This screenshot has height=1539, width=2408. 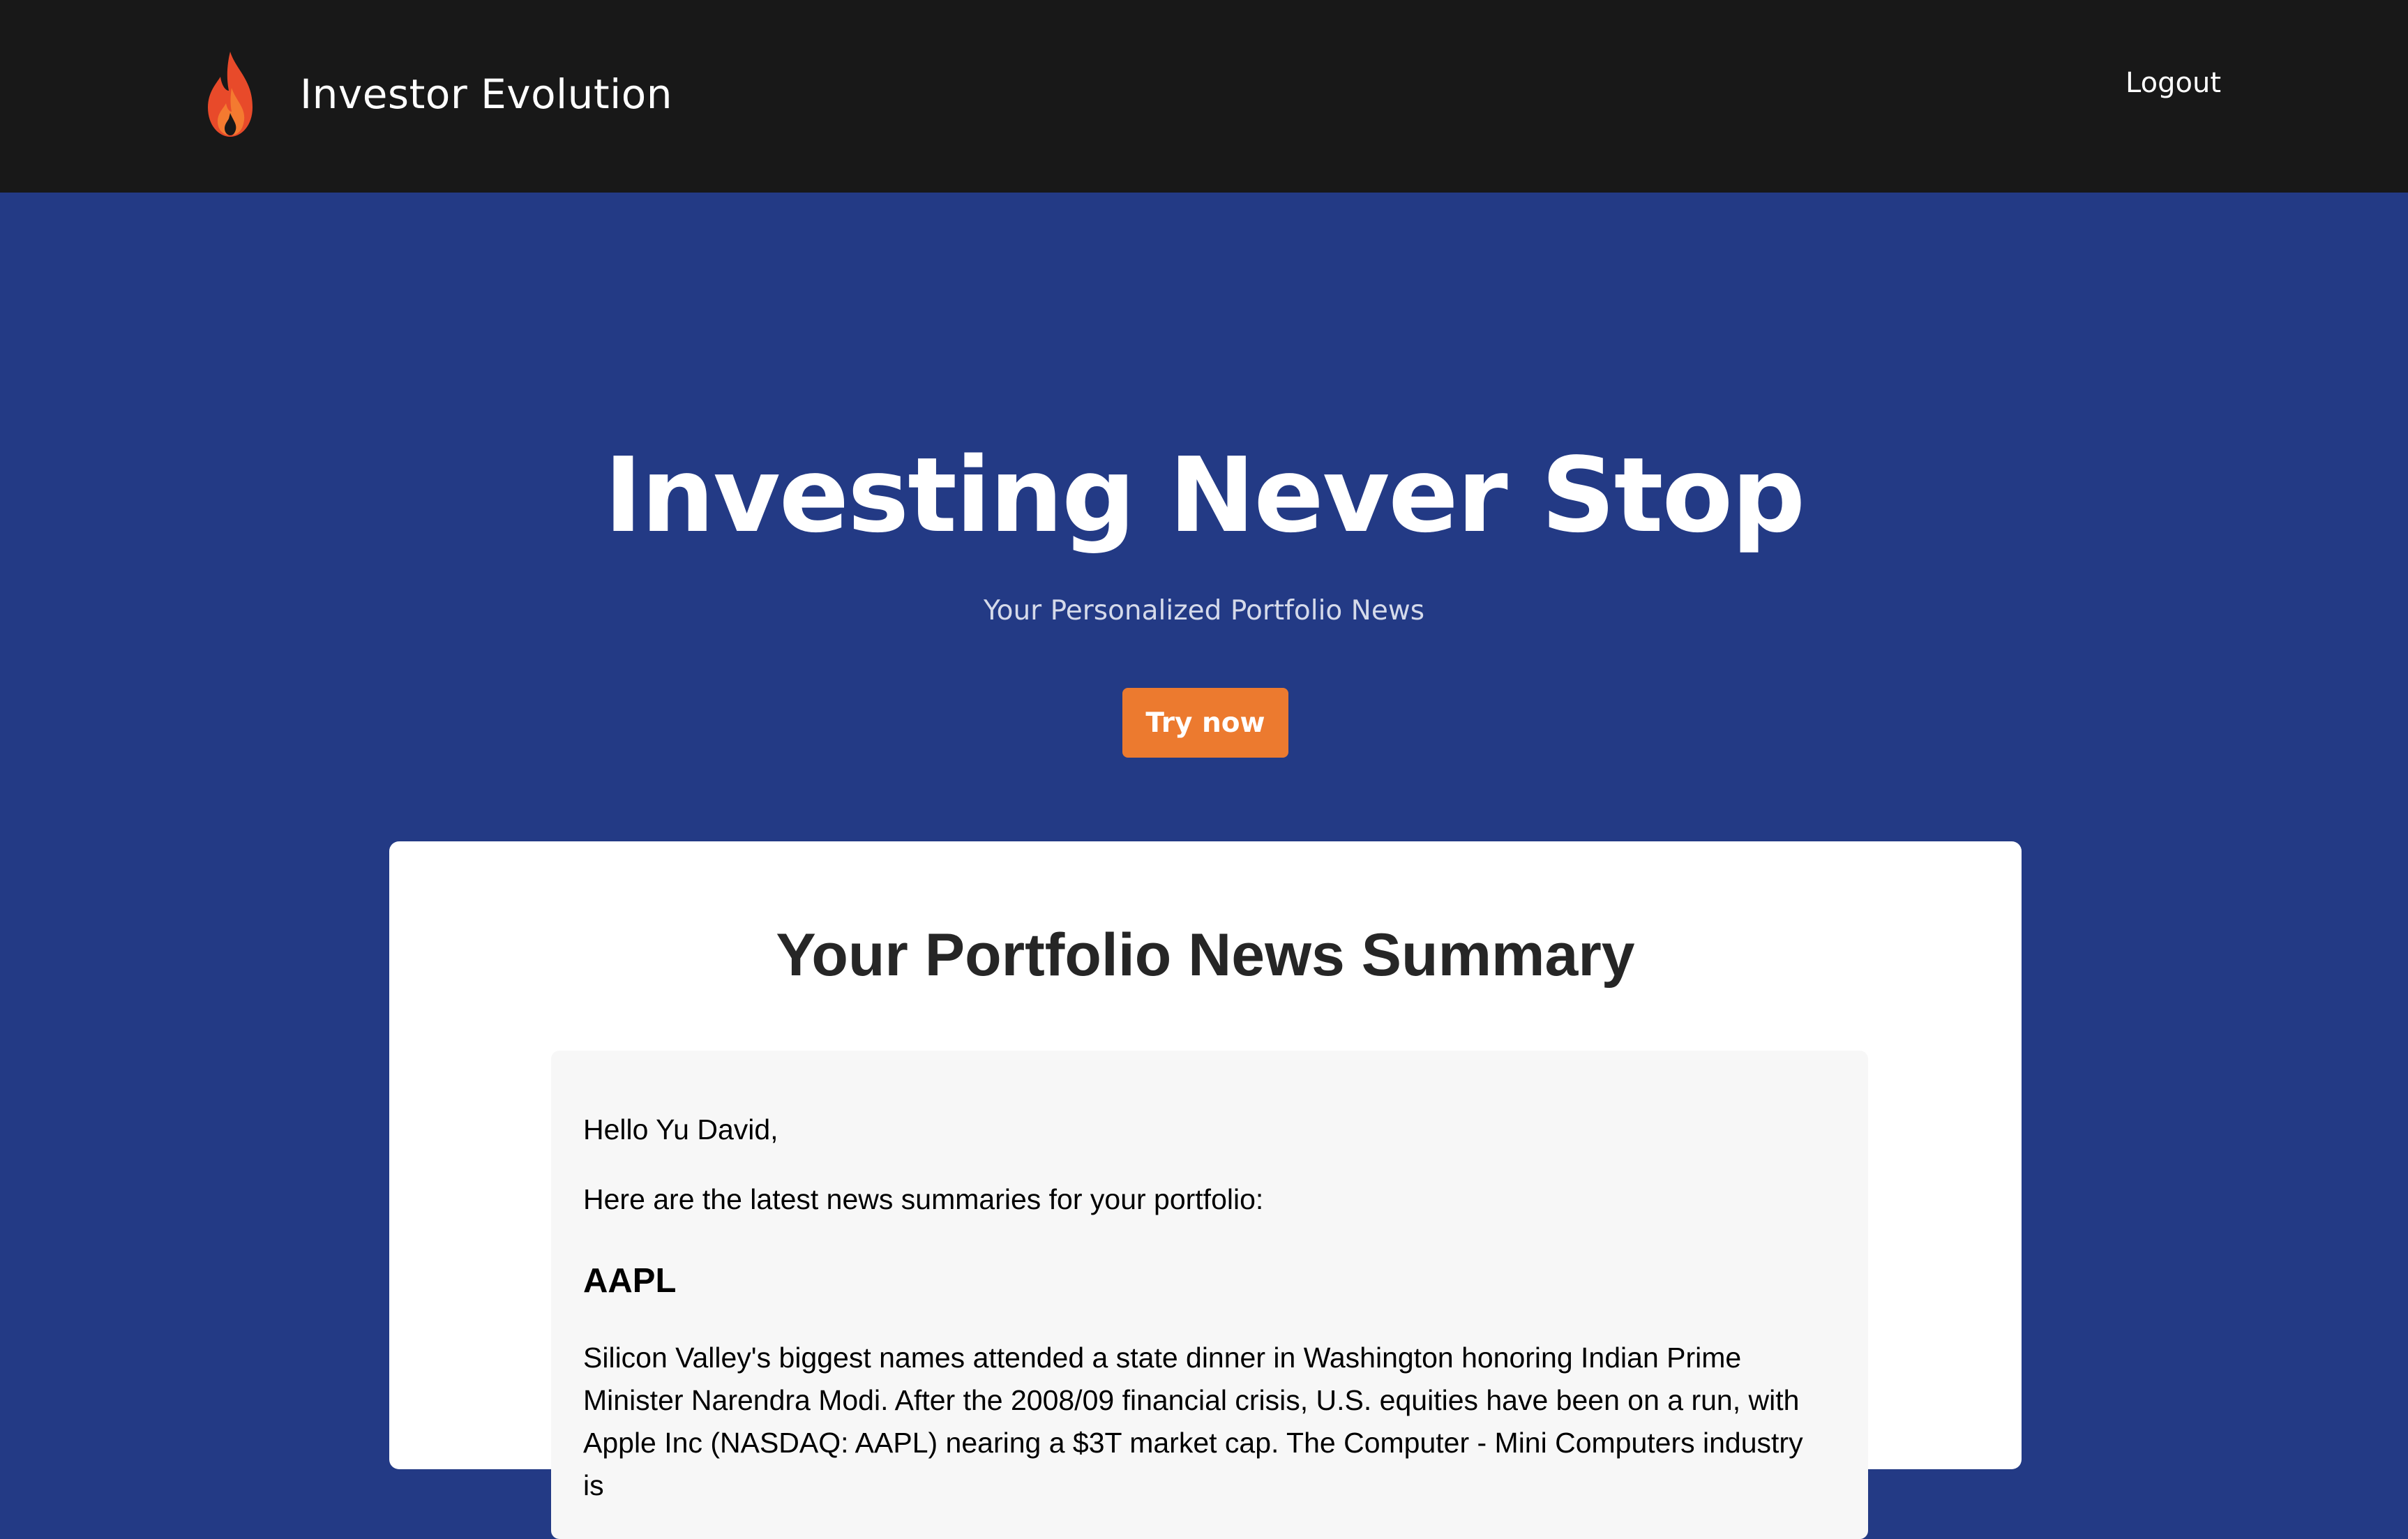 I want to click on hero-subtitle: Your Personalized Portfolio News, so click(x=1204, y=611).